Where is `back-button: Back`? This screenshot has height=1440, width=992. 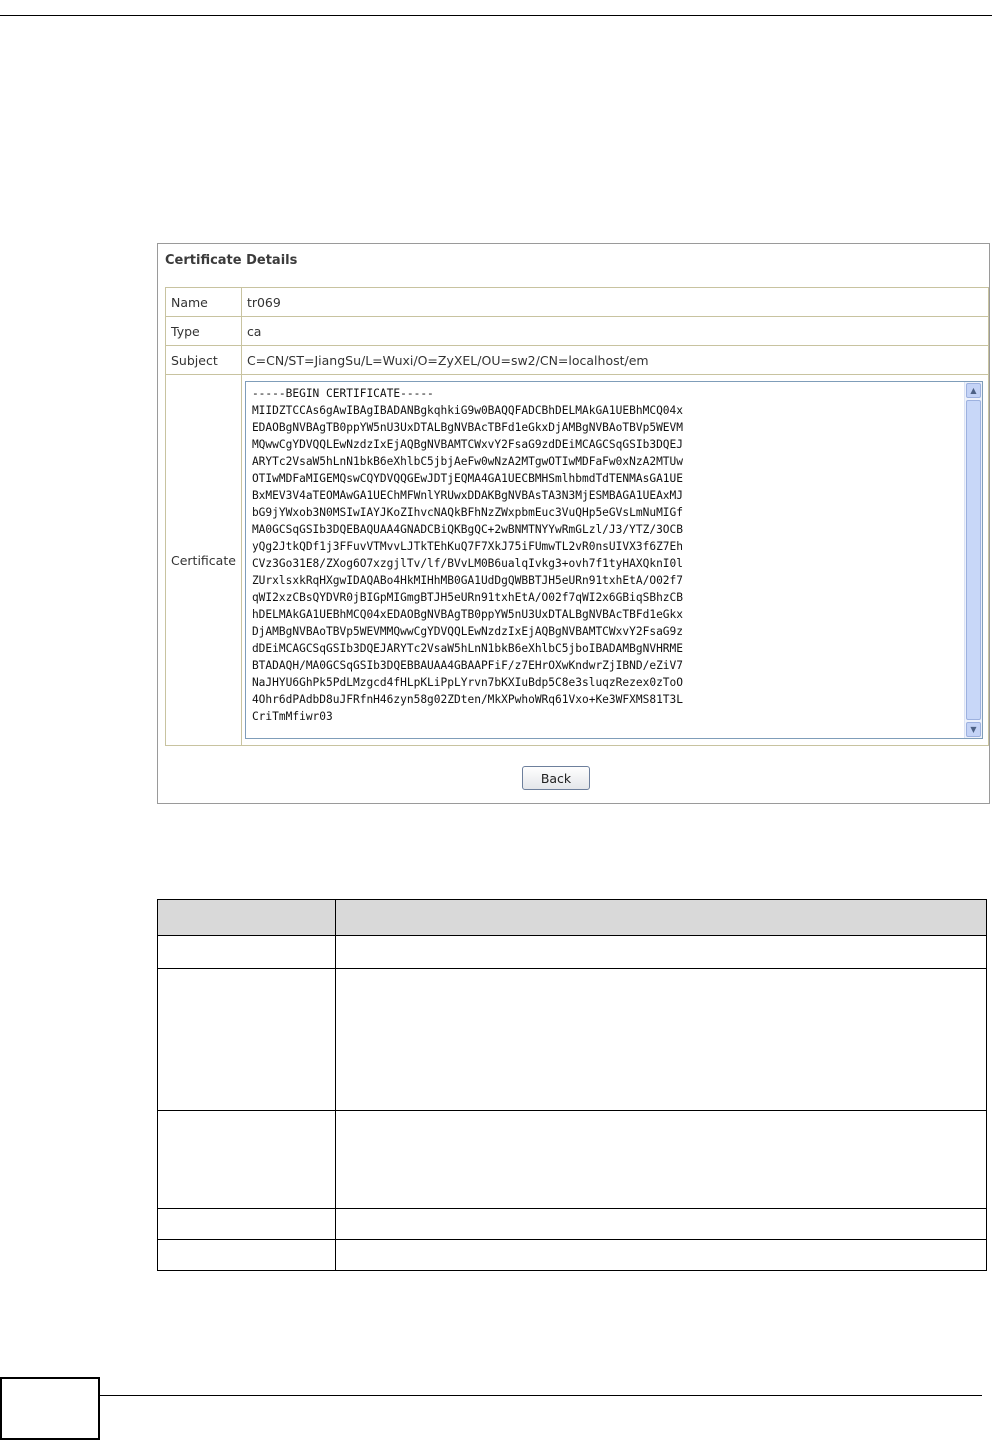
back-button: Back is located at coordinates (556, 778).